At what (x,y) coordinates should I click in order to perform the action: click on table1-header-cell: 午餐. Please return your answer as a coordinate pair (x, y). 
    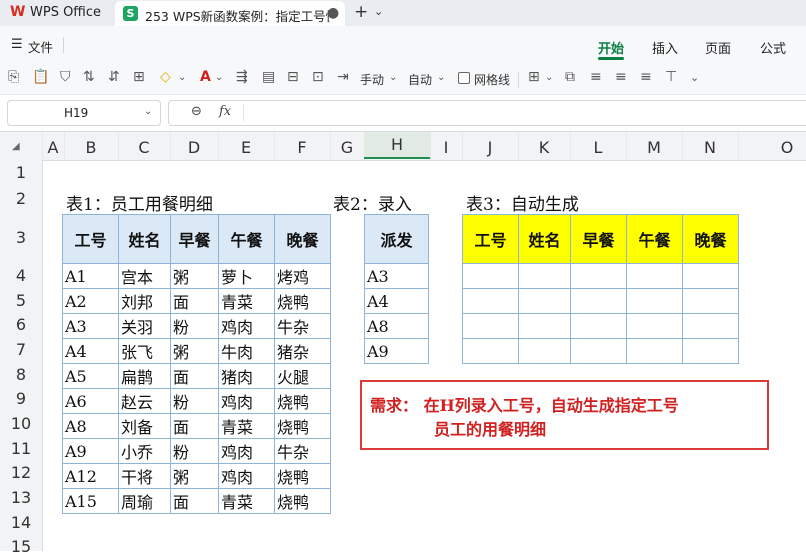
    Looking at the image, I should click on (246, 239).